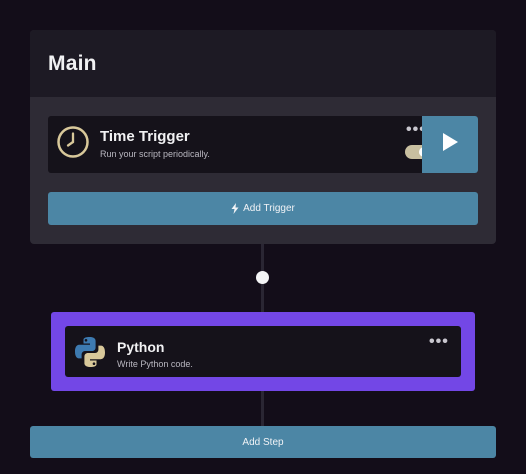 The width and height of the screenshot is (526, 474). What do you see at coordinates (263, 63) in the screenshot?
I see `main-block-header: Main` at bounding box center [263, 63].